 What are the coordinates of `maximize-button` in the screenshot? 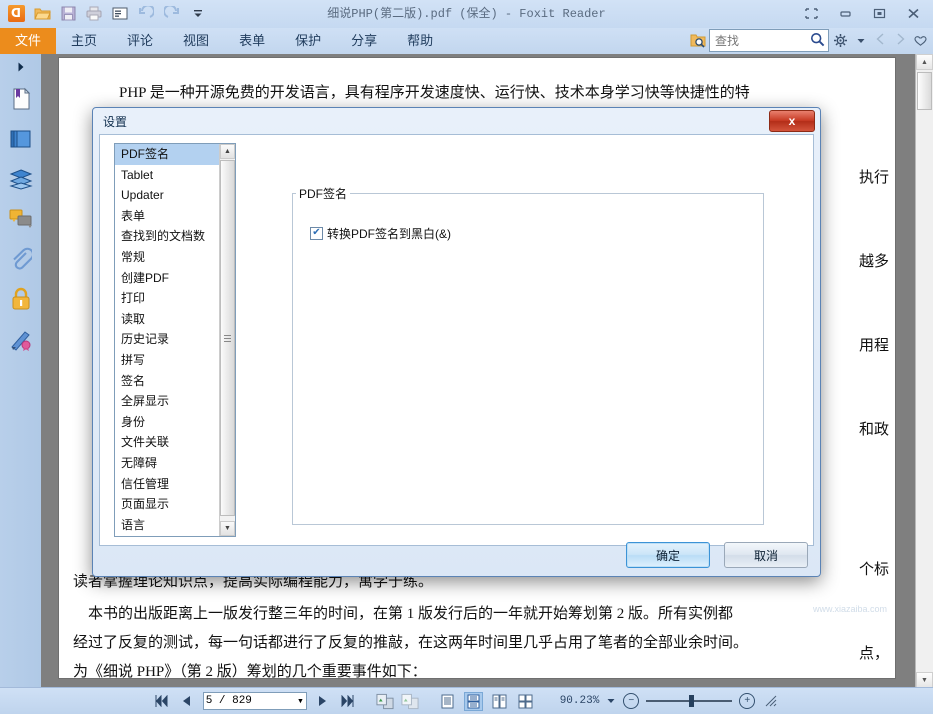 It's located at (879, 13).